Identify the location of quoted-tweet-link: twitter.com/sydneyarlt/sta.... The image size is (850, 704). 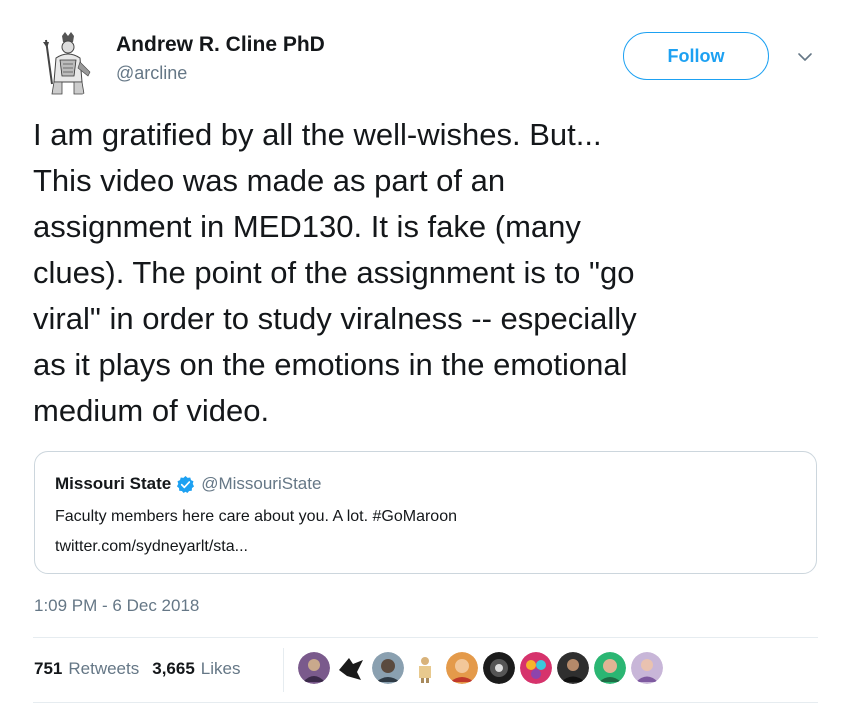
(151, 547).